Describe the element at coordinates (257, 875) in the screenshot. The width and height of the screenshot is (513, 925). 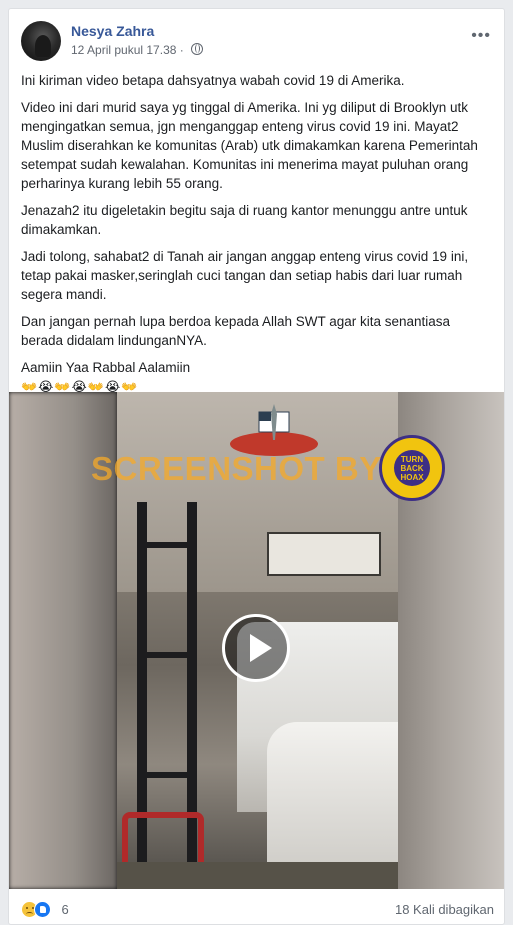
I see `video-floor` at that location.